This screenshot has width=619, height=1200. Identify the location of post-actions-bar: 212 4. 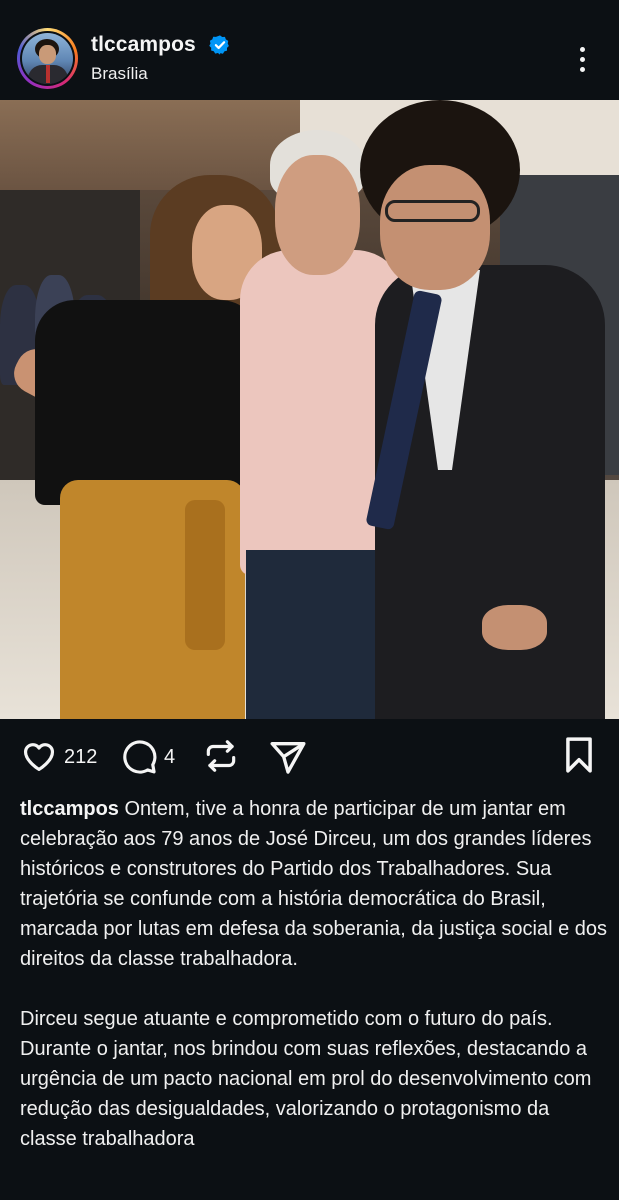
(309, 757).